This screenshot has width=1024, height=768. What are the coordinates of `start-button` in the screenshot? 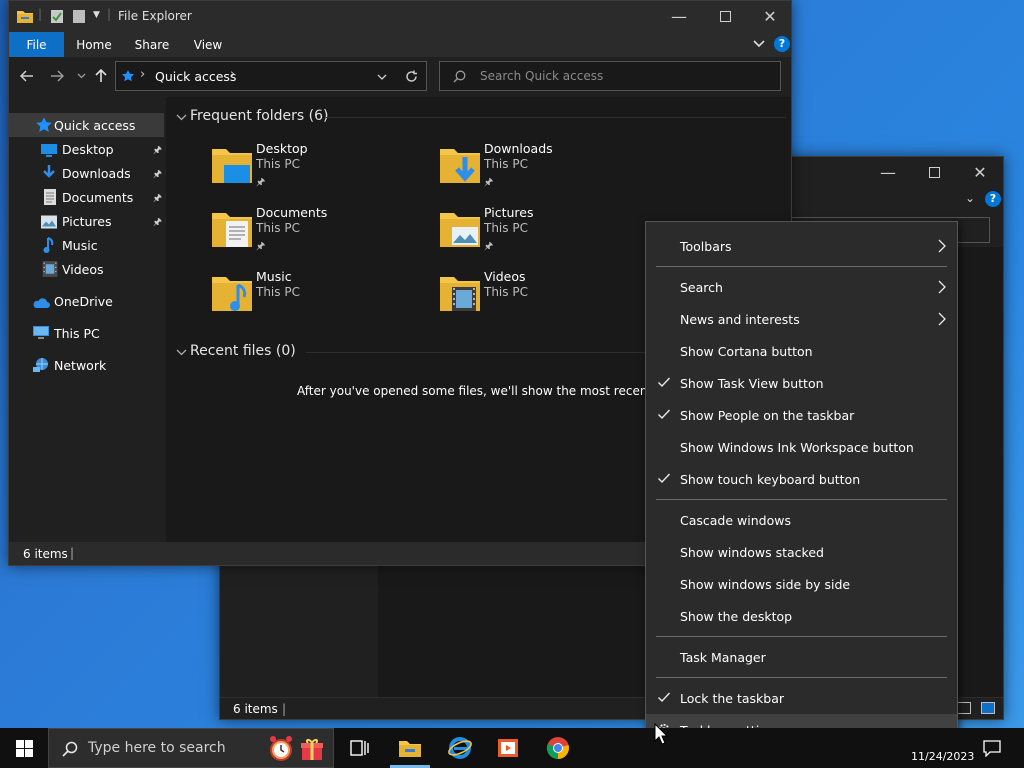 It's located at (24, 748).